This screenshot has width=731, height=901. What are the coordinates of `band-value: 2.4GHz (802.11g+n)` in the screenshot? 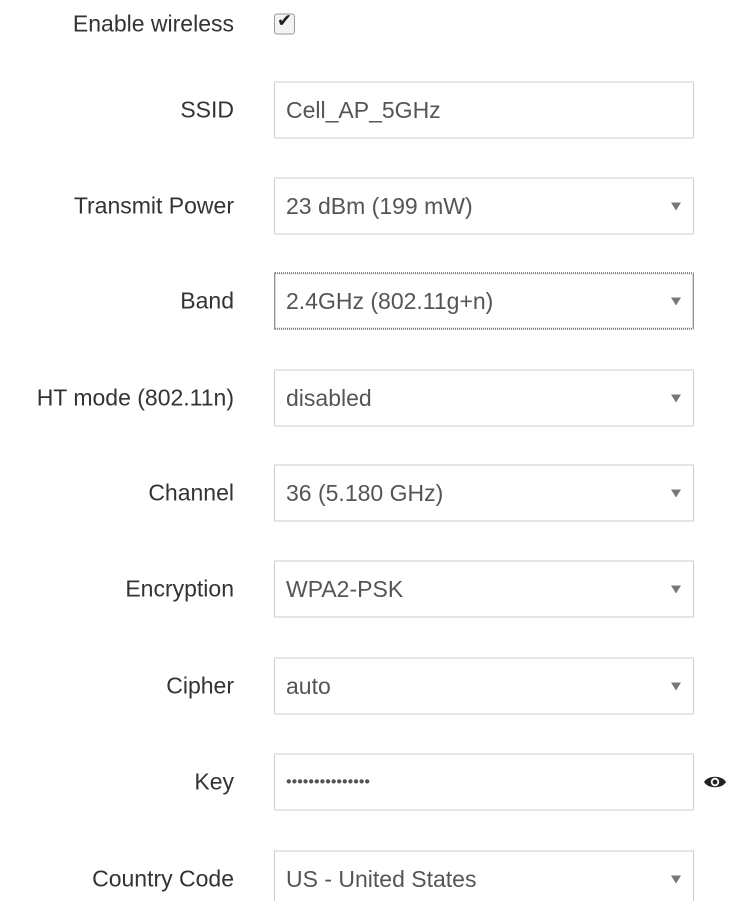 It's located at (390, 300).